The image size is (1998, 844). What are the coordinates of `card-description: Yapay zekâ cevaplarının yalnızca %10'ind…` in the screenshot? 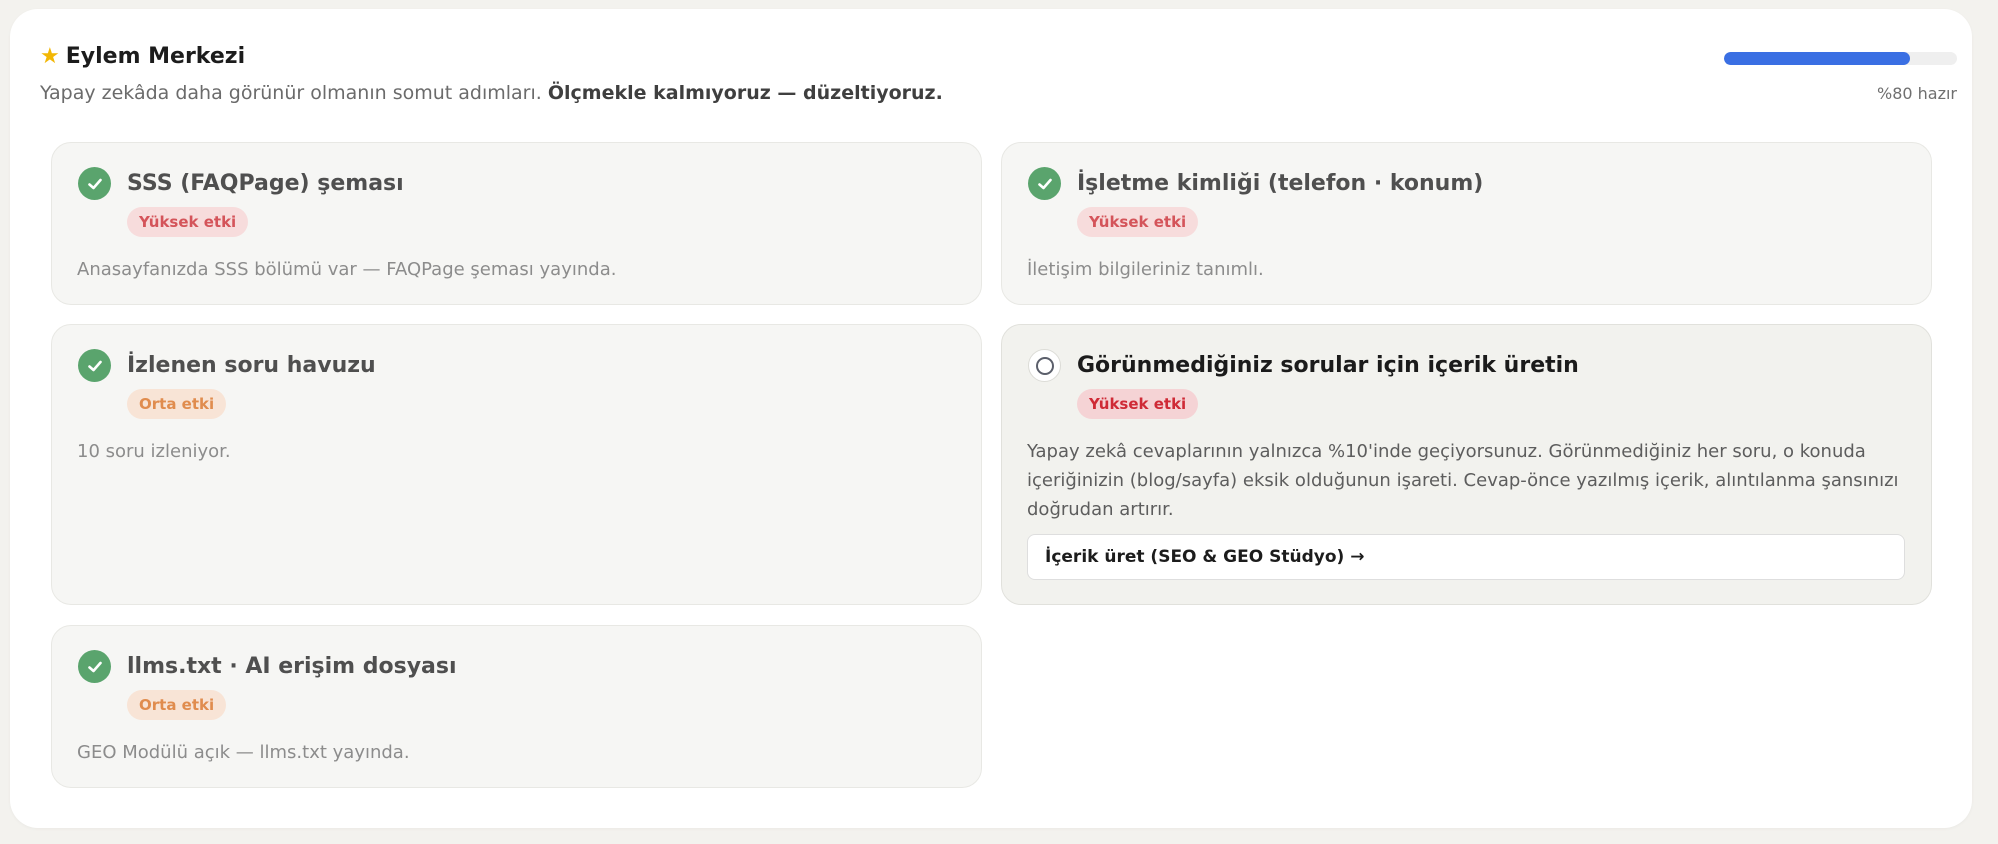 It's located at (1463, 480).